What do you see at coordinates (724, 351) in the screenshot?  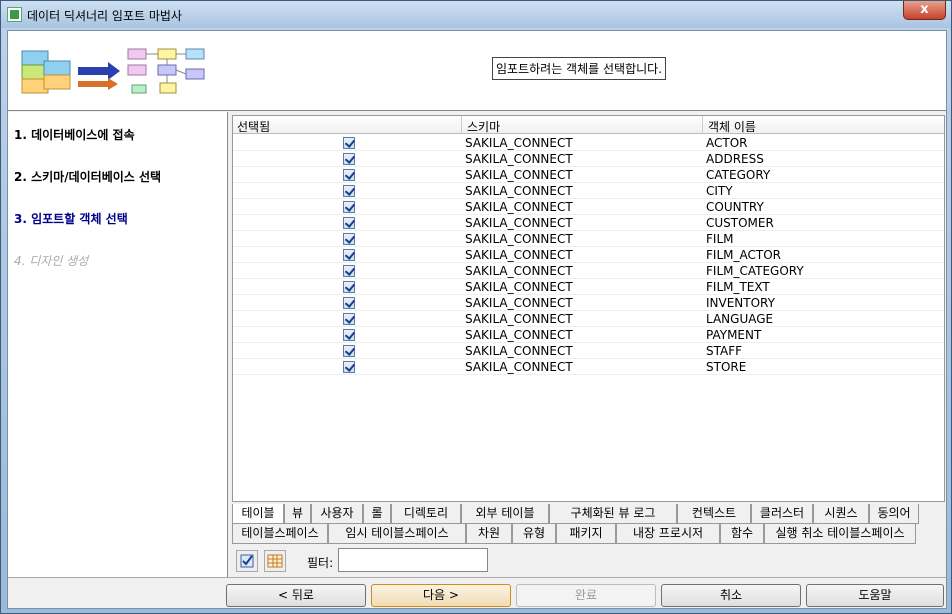 I see `object-name-cell: STAFF` at bounding box center [724, 351].